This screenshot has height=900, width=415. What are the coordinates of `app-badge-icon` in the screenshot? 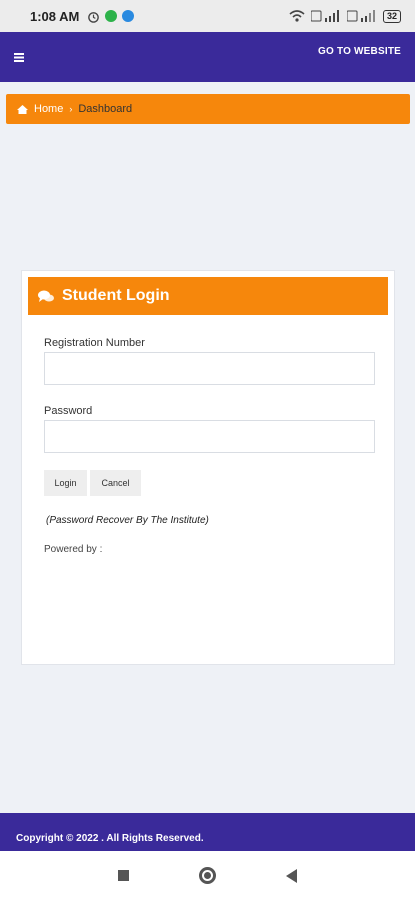 It's located at (111, 16).